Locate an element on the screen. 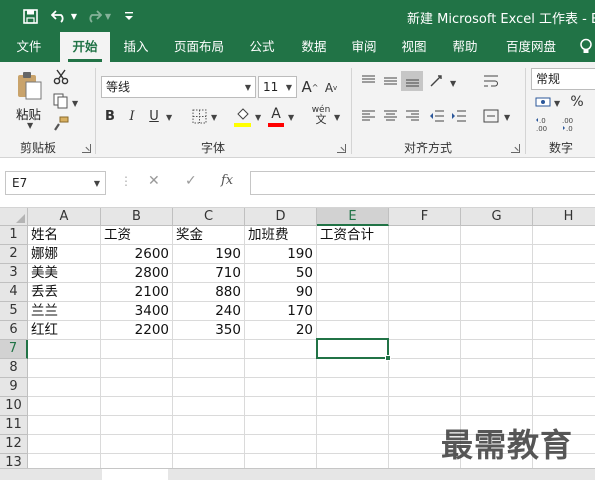  tab-baidu-netdisk: 百度网盘 is located at coordinates (531, 47).